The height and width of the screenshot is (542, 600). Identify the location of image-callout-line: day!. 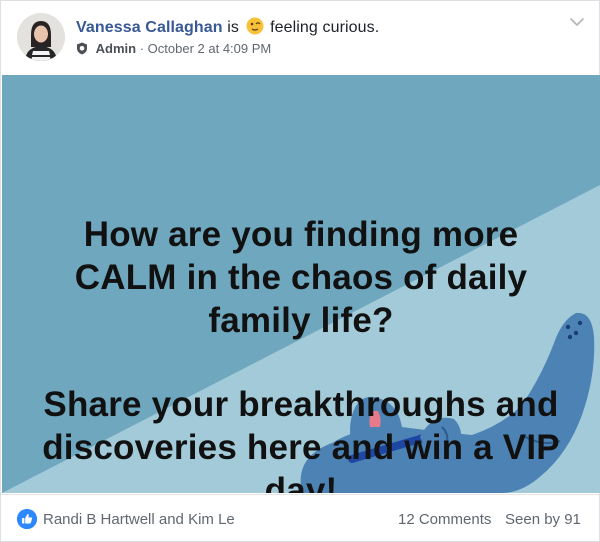
(301, 482).